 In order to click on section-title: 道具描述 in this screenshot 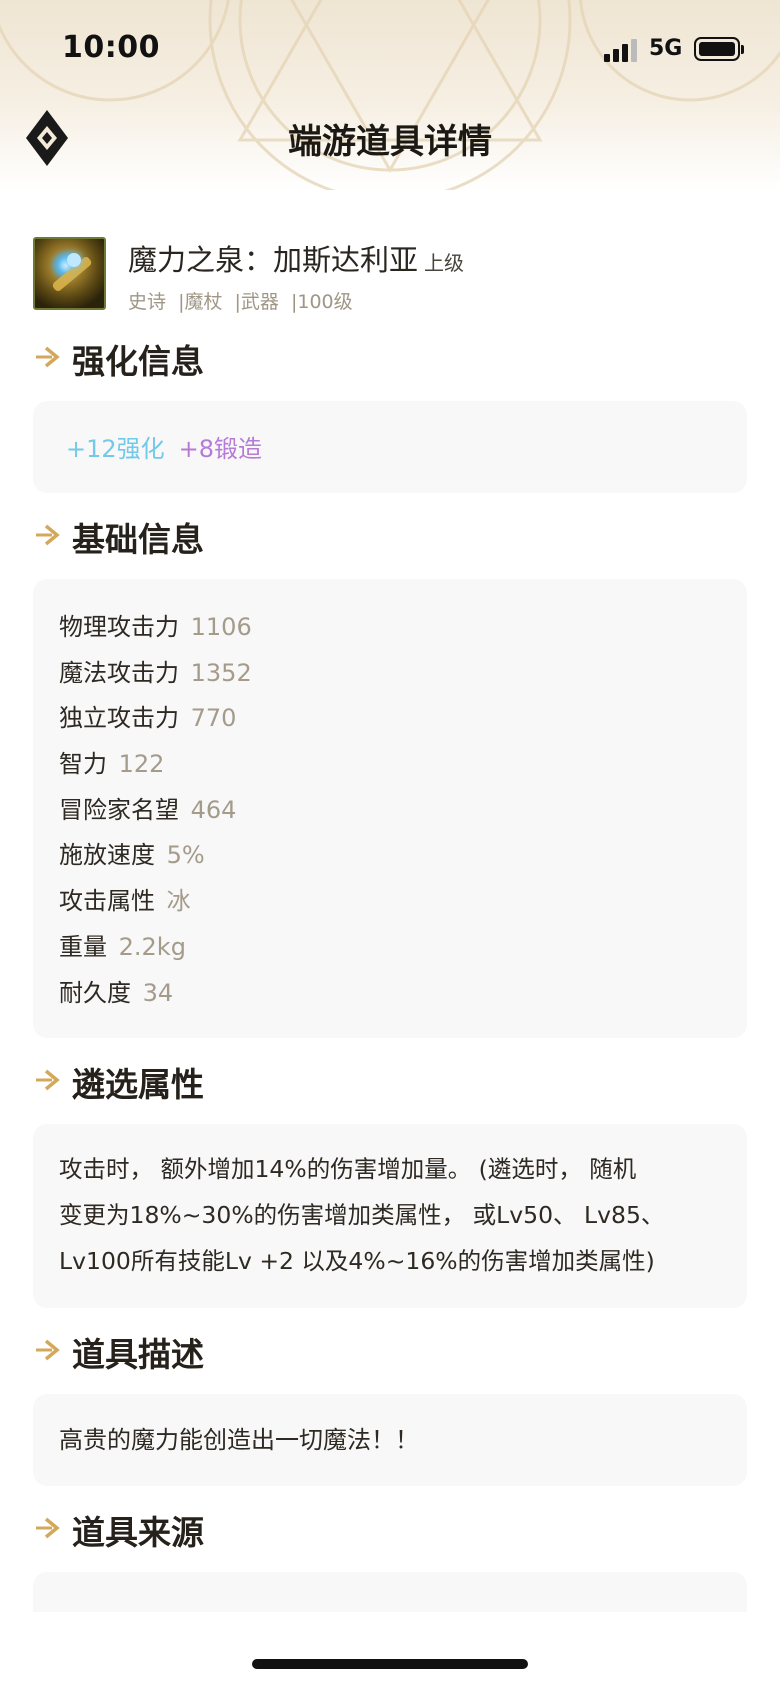, I will do `click(138, 1355)`.